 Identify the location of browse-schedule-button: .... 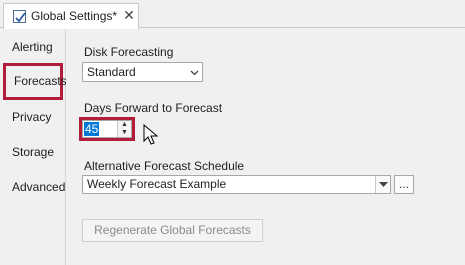
(404, 184).